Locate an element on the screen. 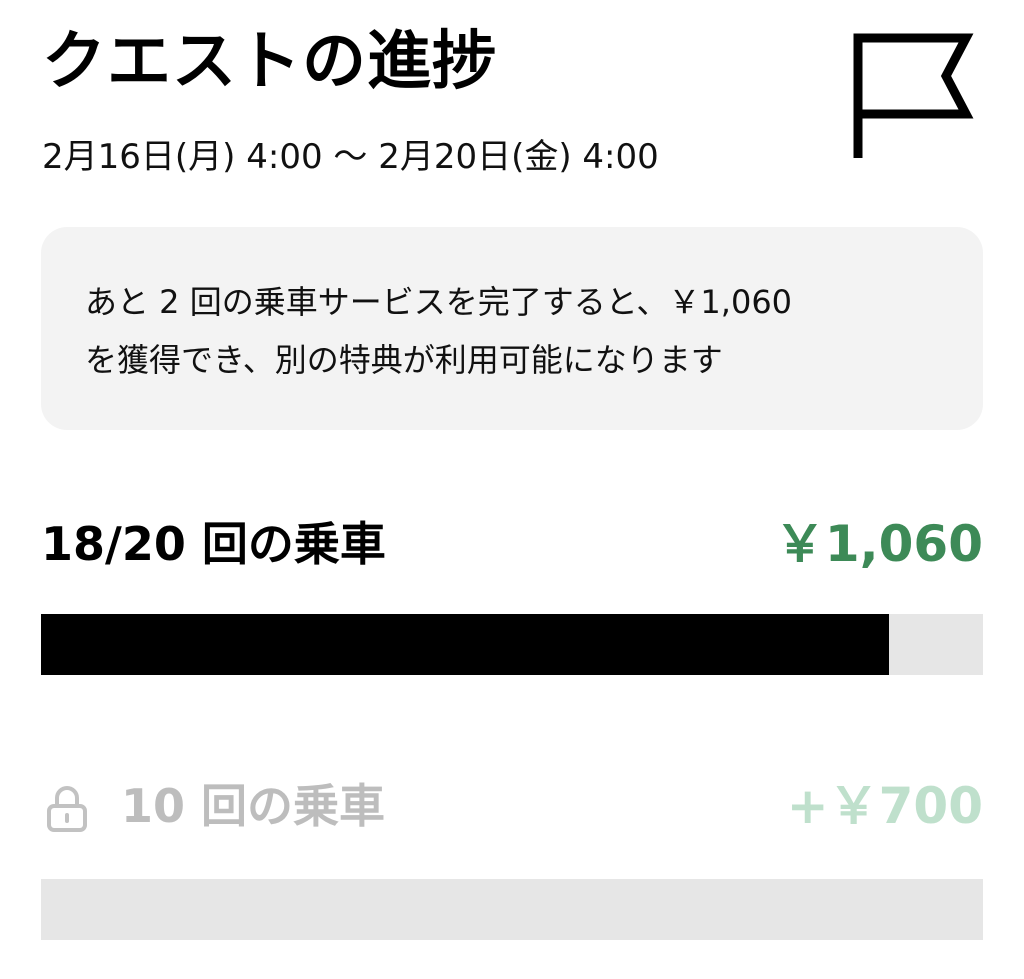  info-text-line-2: を獲得でき、別の特典が利用可能になります is located at coordinates (404, 360).